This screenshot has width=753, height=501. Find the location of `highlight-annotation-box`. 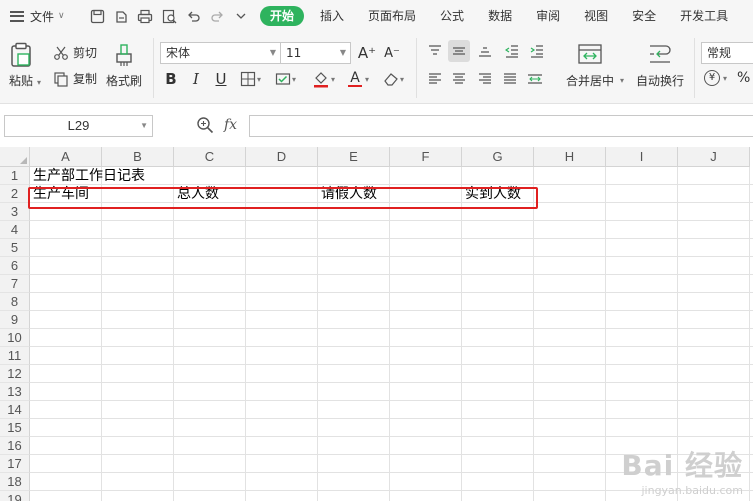

highlight-annotation-box is located at coordinates (283, 198).